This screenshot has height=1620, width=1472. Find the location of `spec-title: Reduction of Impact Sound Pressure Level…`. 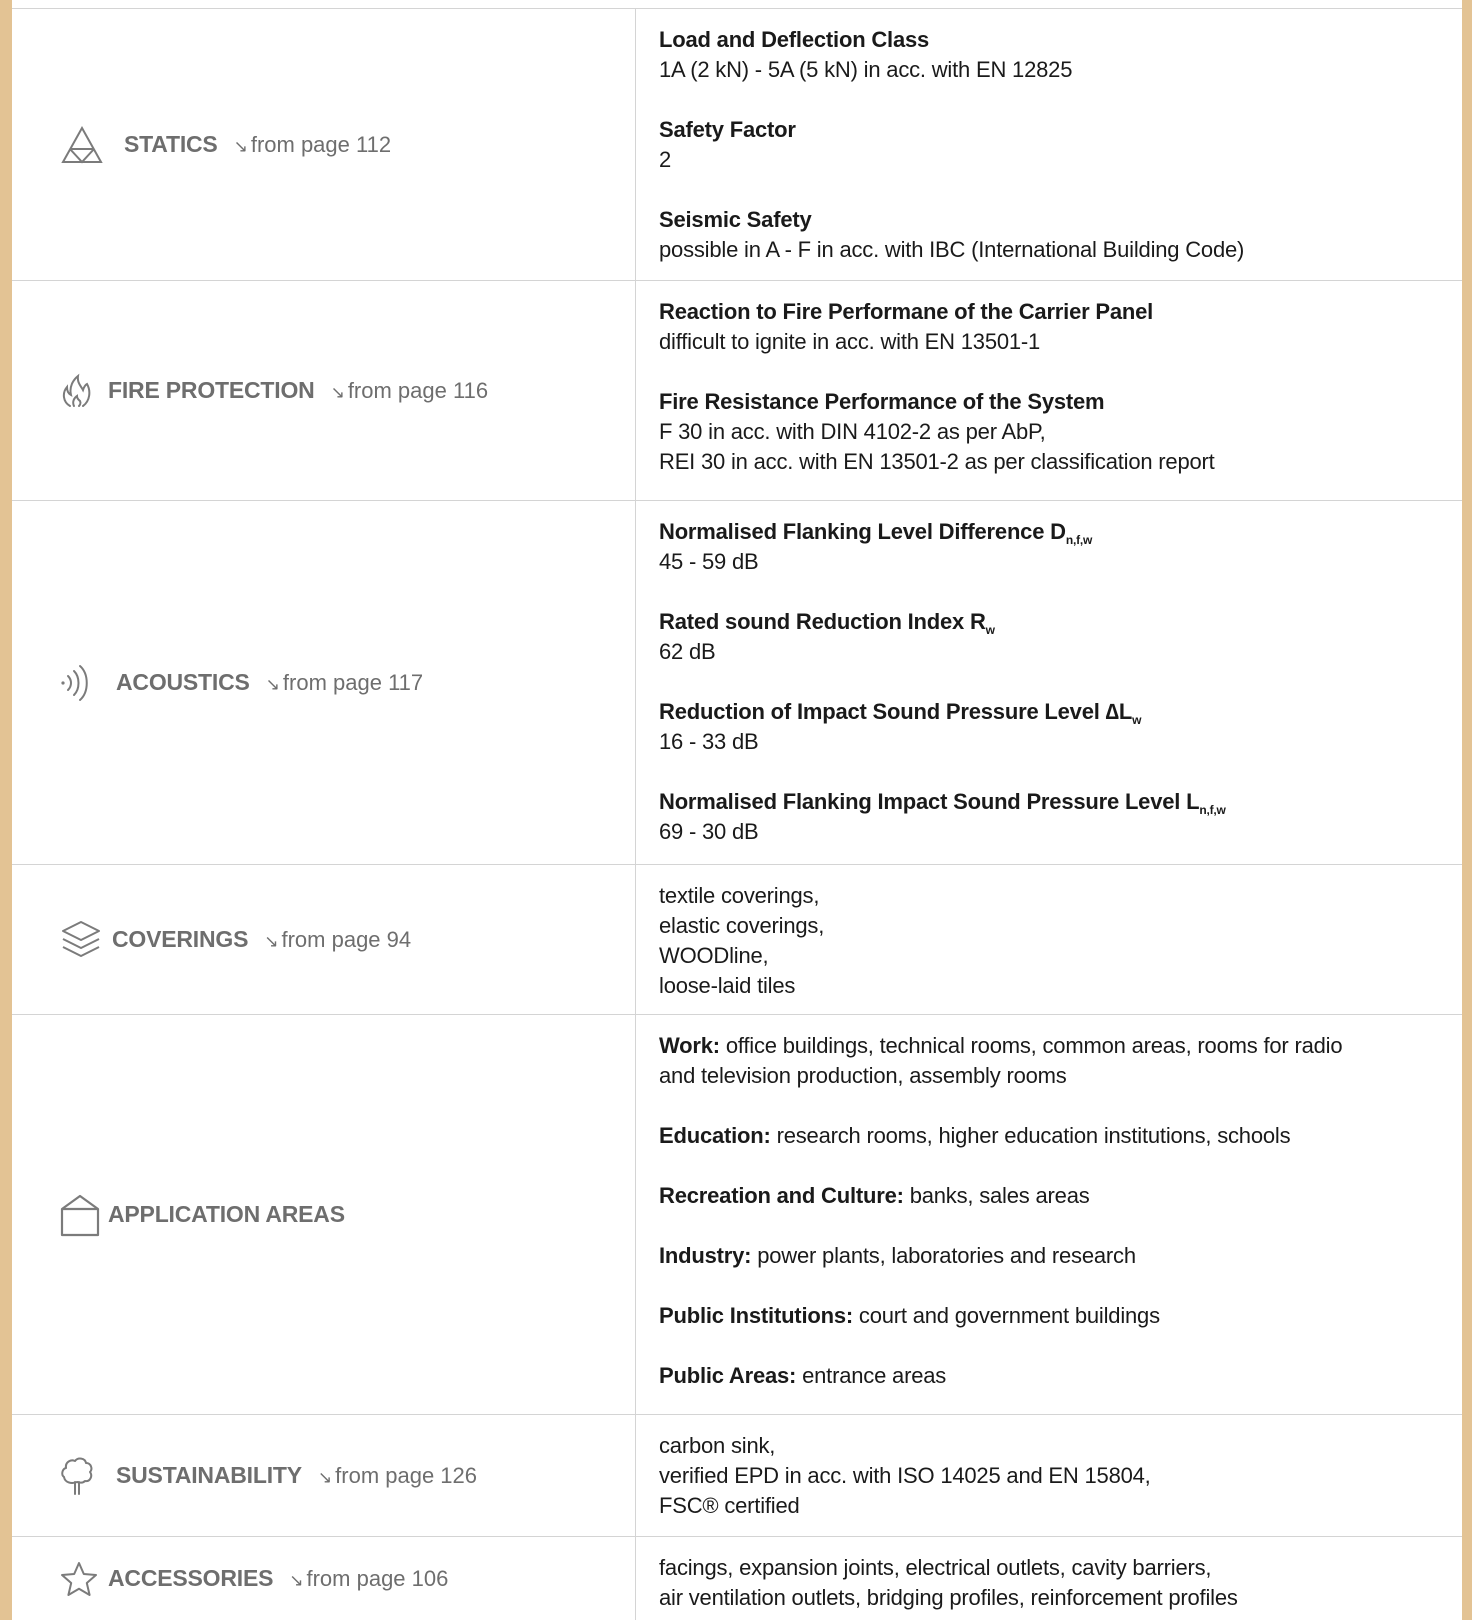

spec-title: Reduction of Impact Sound Pressure Level… is located at coordinates (1060, 712).